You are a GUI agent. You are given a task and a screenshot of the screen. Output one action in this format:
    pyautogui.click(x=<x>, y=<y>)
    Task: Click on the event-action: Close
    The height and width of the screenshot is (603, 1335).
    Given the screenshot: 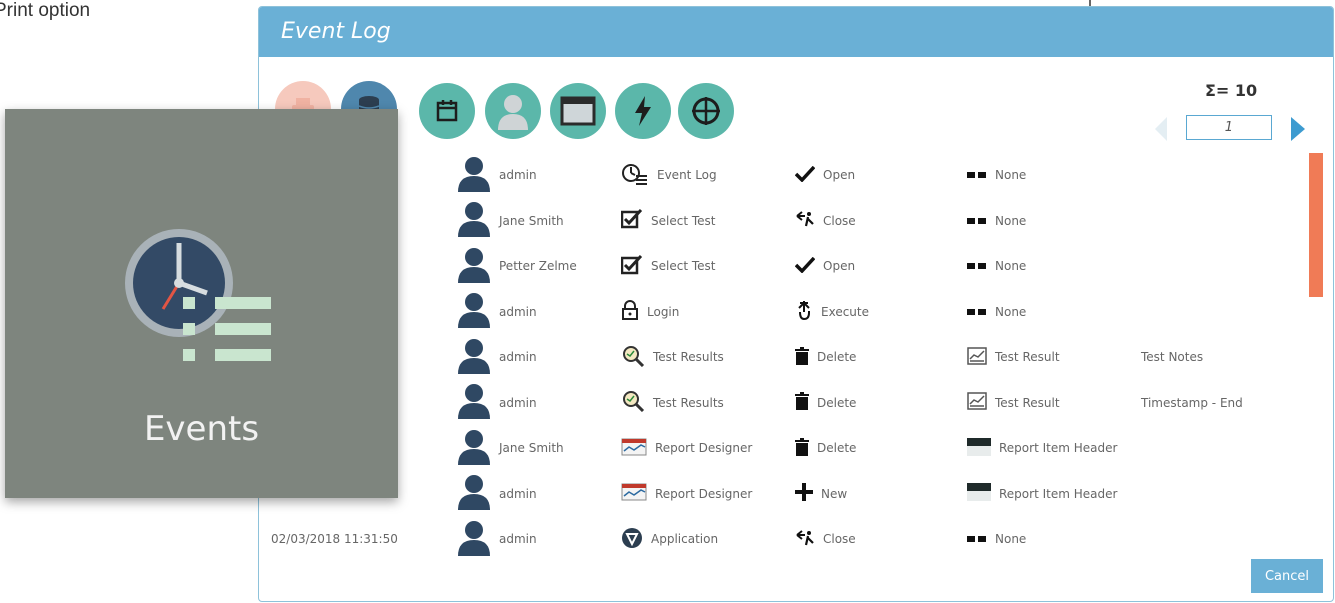 What is the action you would take?
    pyautogui.click(x=825, y=221)
    